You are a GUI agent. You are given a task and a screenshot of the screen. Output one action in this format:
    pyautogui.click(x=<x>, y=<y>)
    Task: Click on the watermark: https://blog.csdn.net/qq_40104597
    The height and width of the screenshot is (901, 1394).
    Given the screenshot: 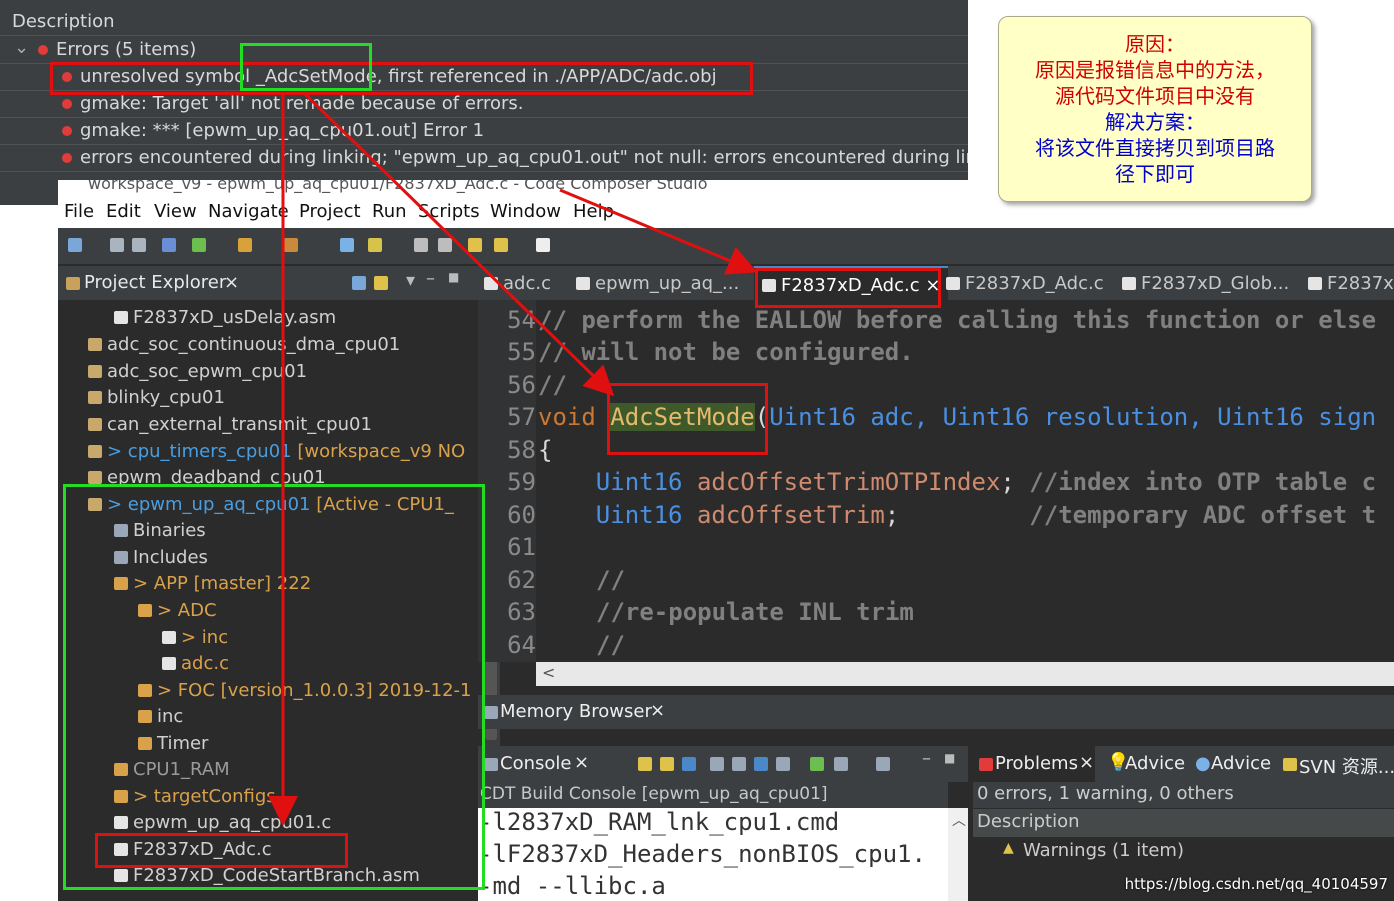 What is the action you would take?
    pyautogui.click(x=1256, y=884)
    